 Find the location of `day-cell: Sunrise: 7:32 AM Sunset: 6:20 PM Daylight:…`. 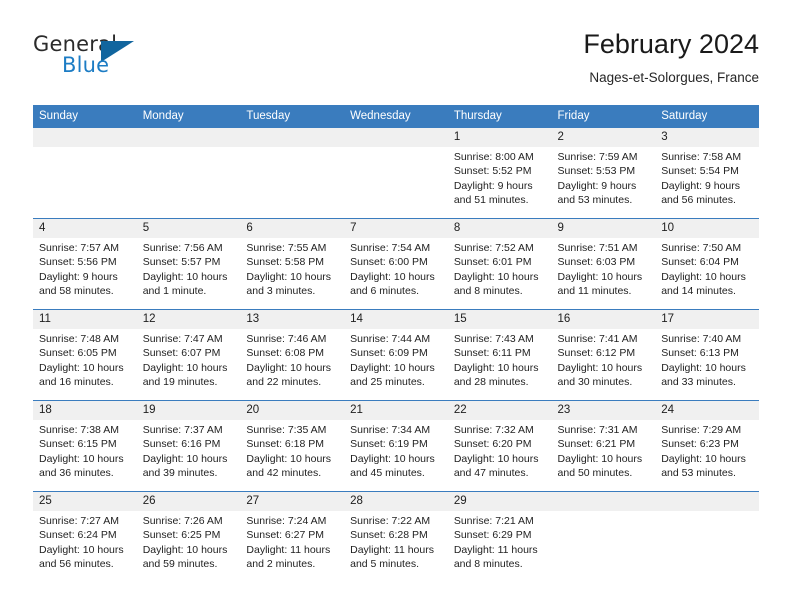

day-cell: Sunrise: 7:32 AM Sunset: 6:20 PM Daylight:… is located at coordinates (499, 456).